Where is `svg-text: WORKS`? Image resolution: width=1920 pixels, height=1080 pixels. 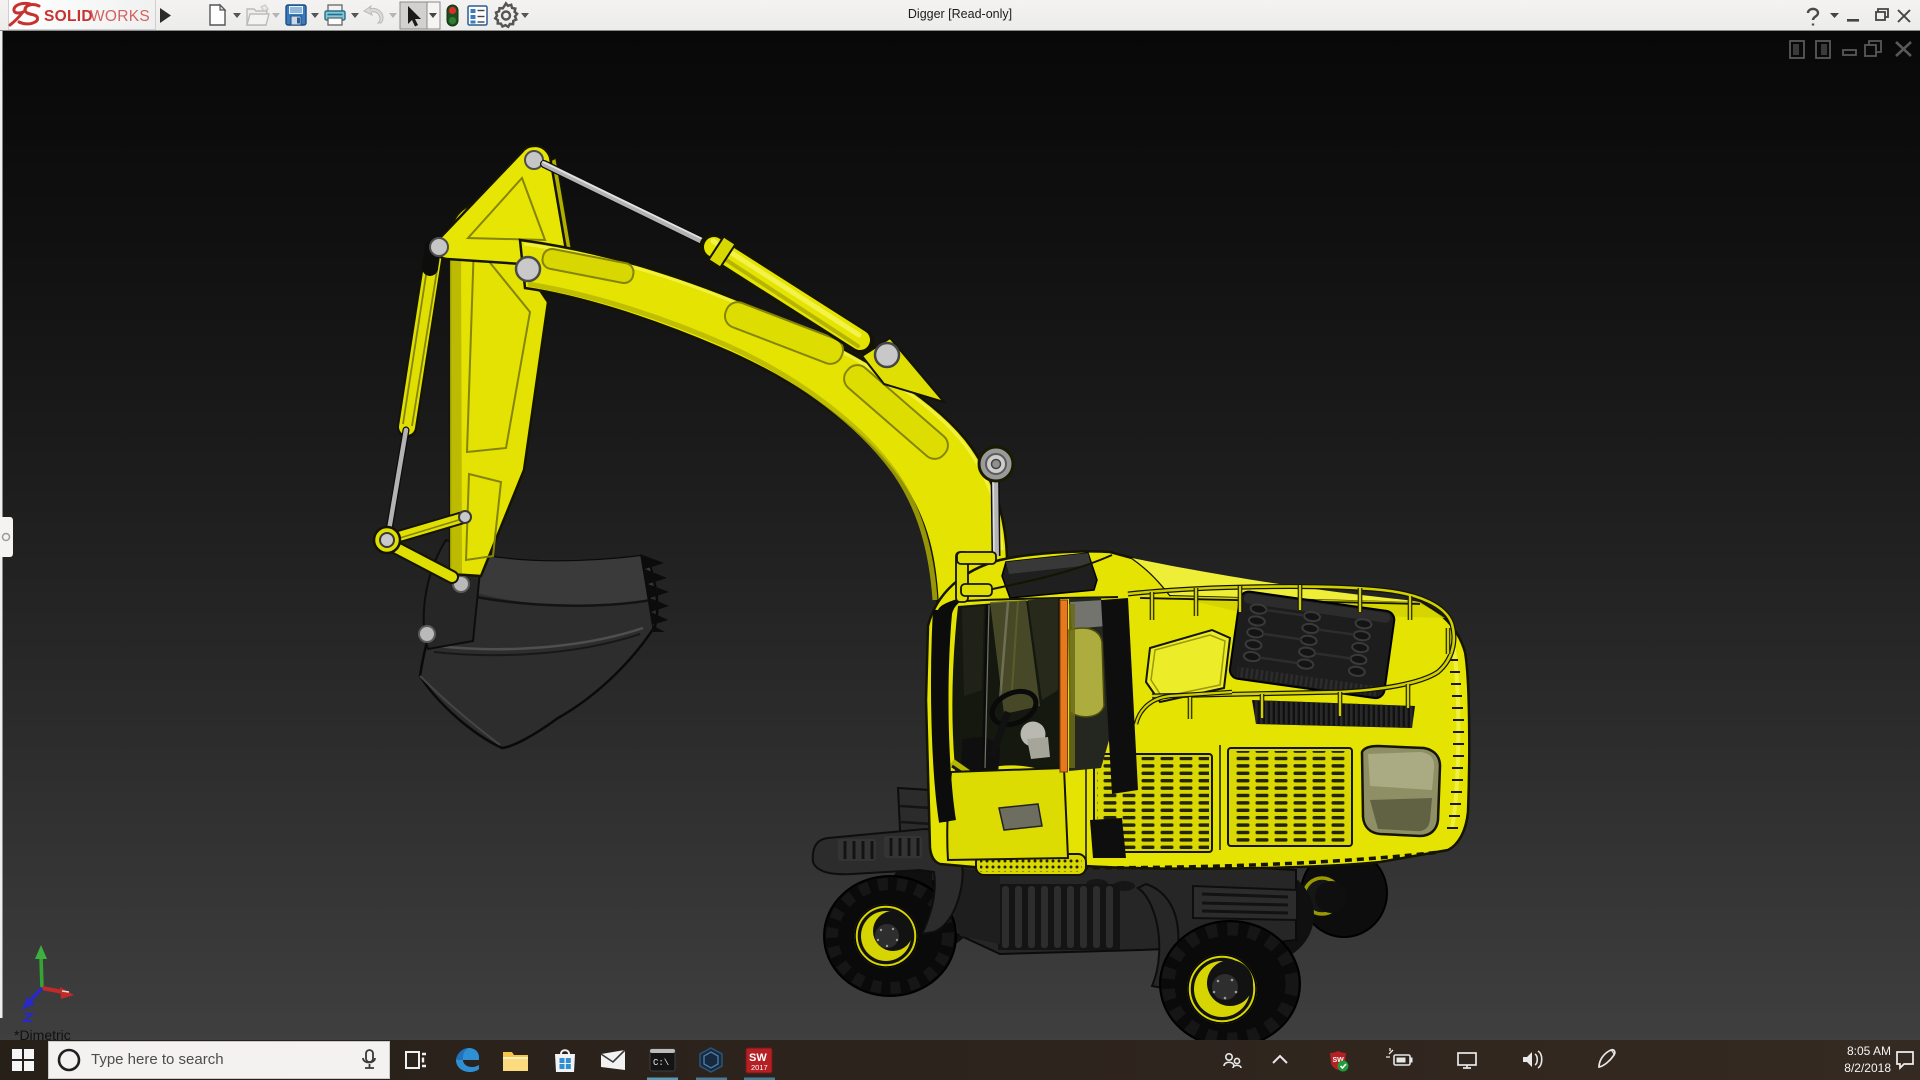
svg-text: WORKS is located at coordinates (120, 16).